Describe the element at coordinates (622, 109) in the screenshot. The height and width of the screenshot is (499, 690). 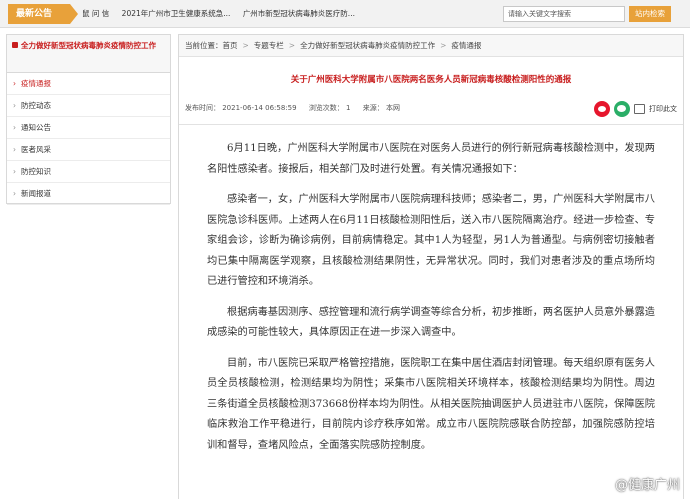
I see `wechat-share-icon` at that location.